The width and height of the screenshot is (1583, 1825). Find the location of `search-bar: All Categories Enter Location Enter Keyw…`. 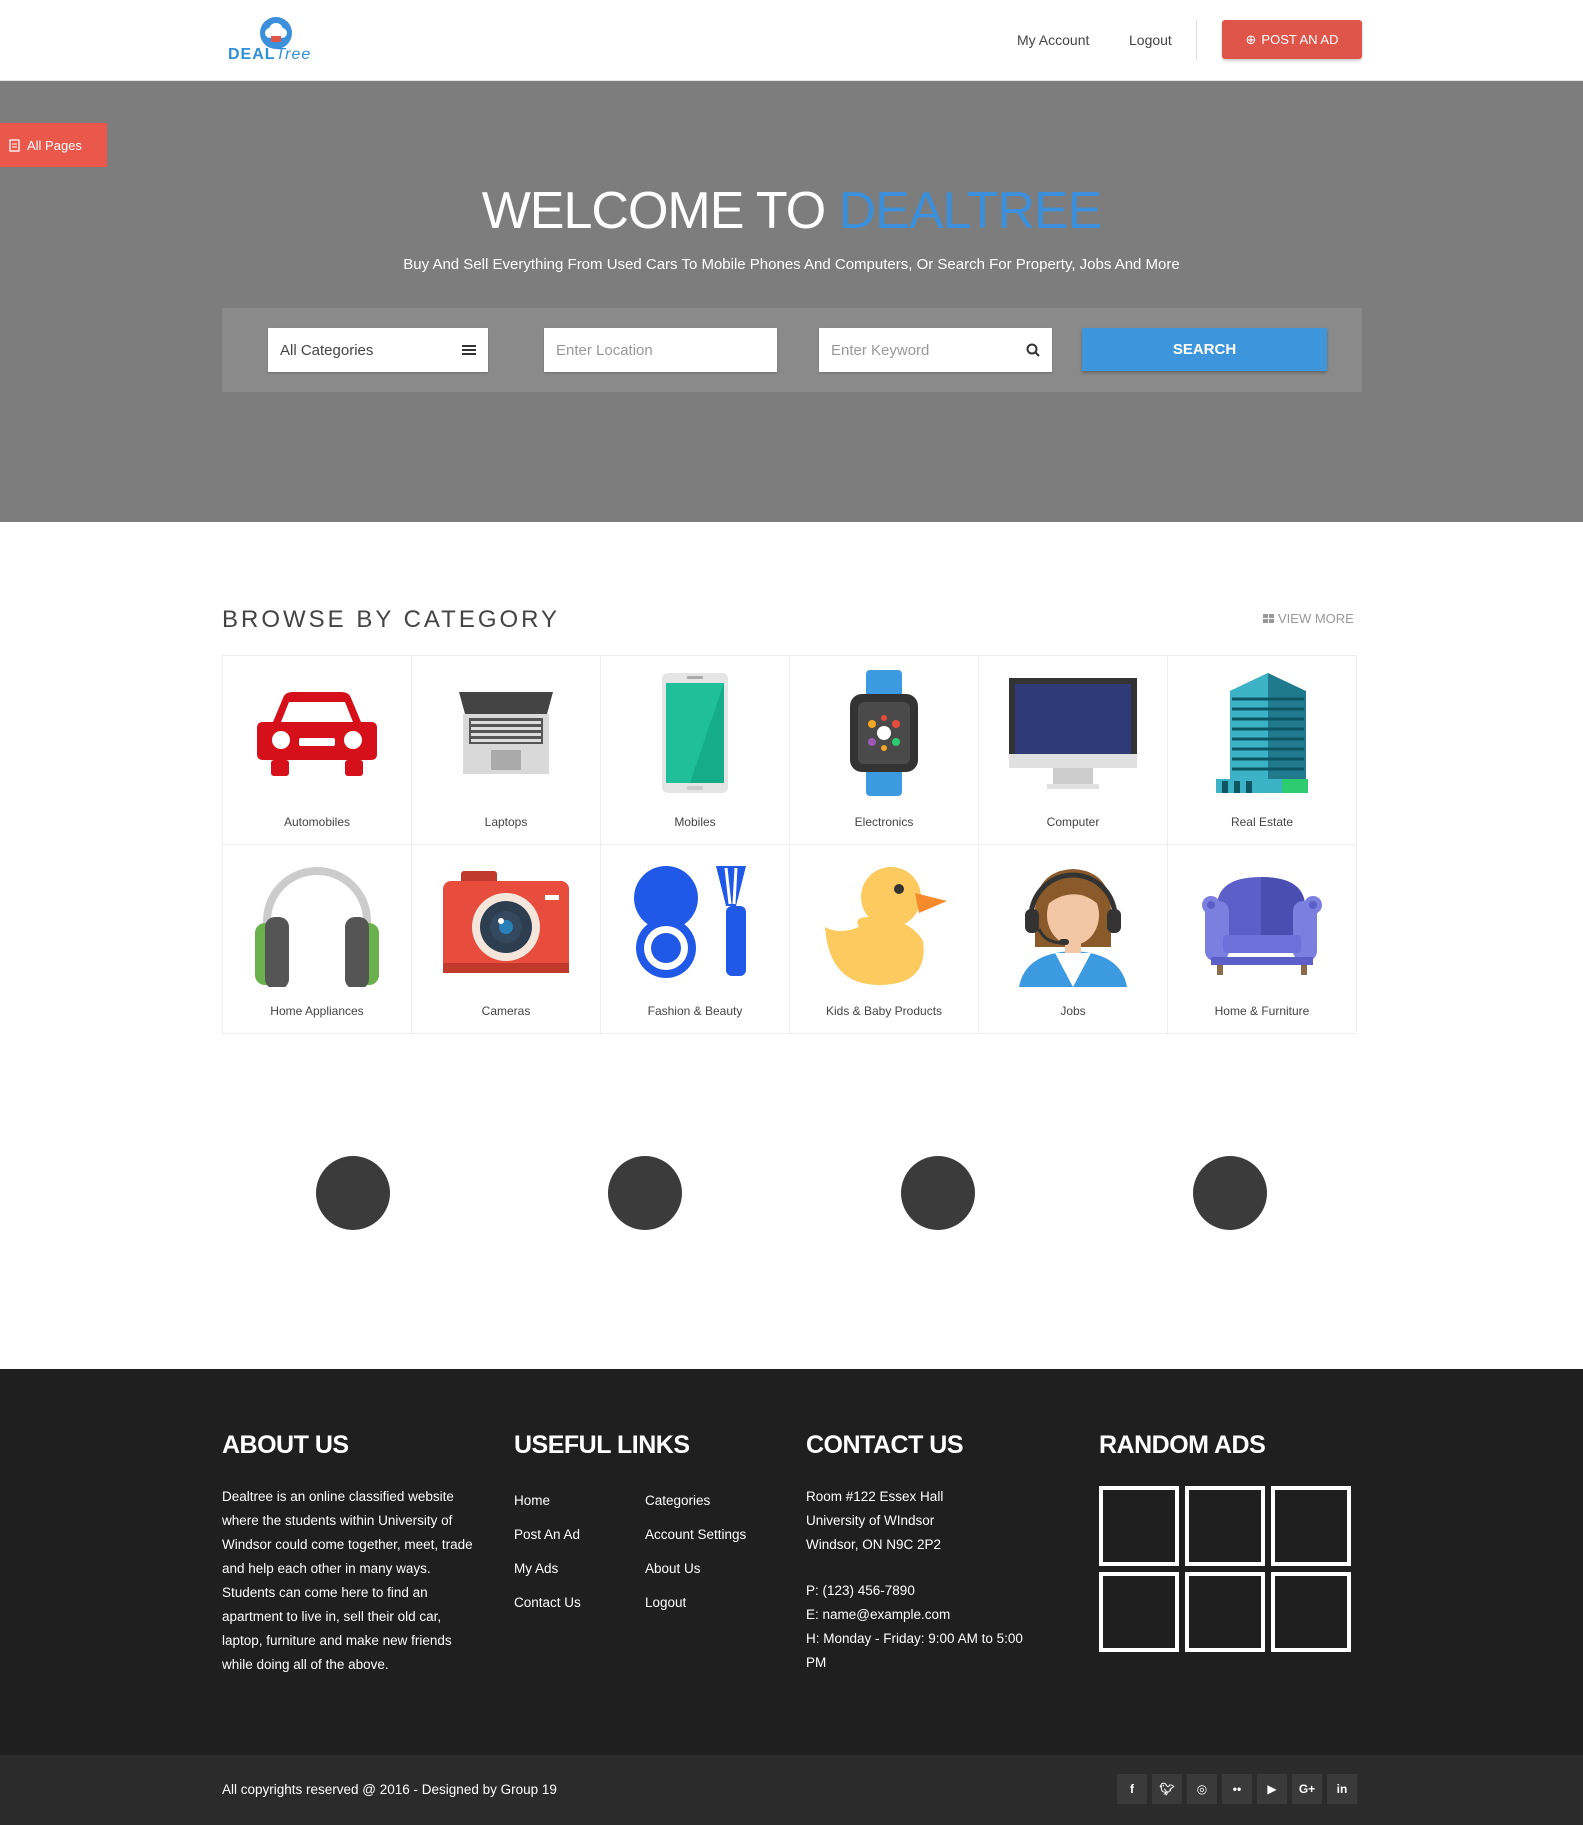

search-bar: All Categories Enter Location Enter Keyw… is located at coordinates (792, 350).